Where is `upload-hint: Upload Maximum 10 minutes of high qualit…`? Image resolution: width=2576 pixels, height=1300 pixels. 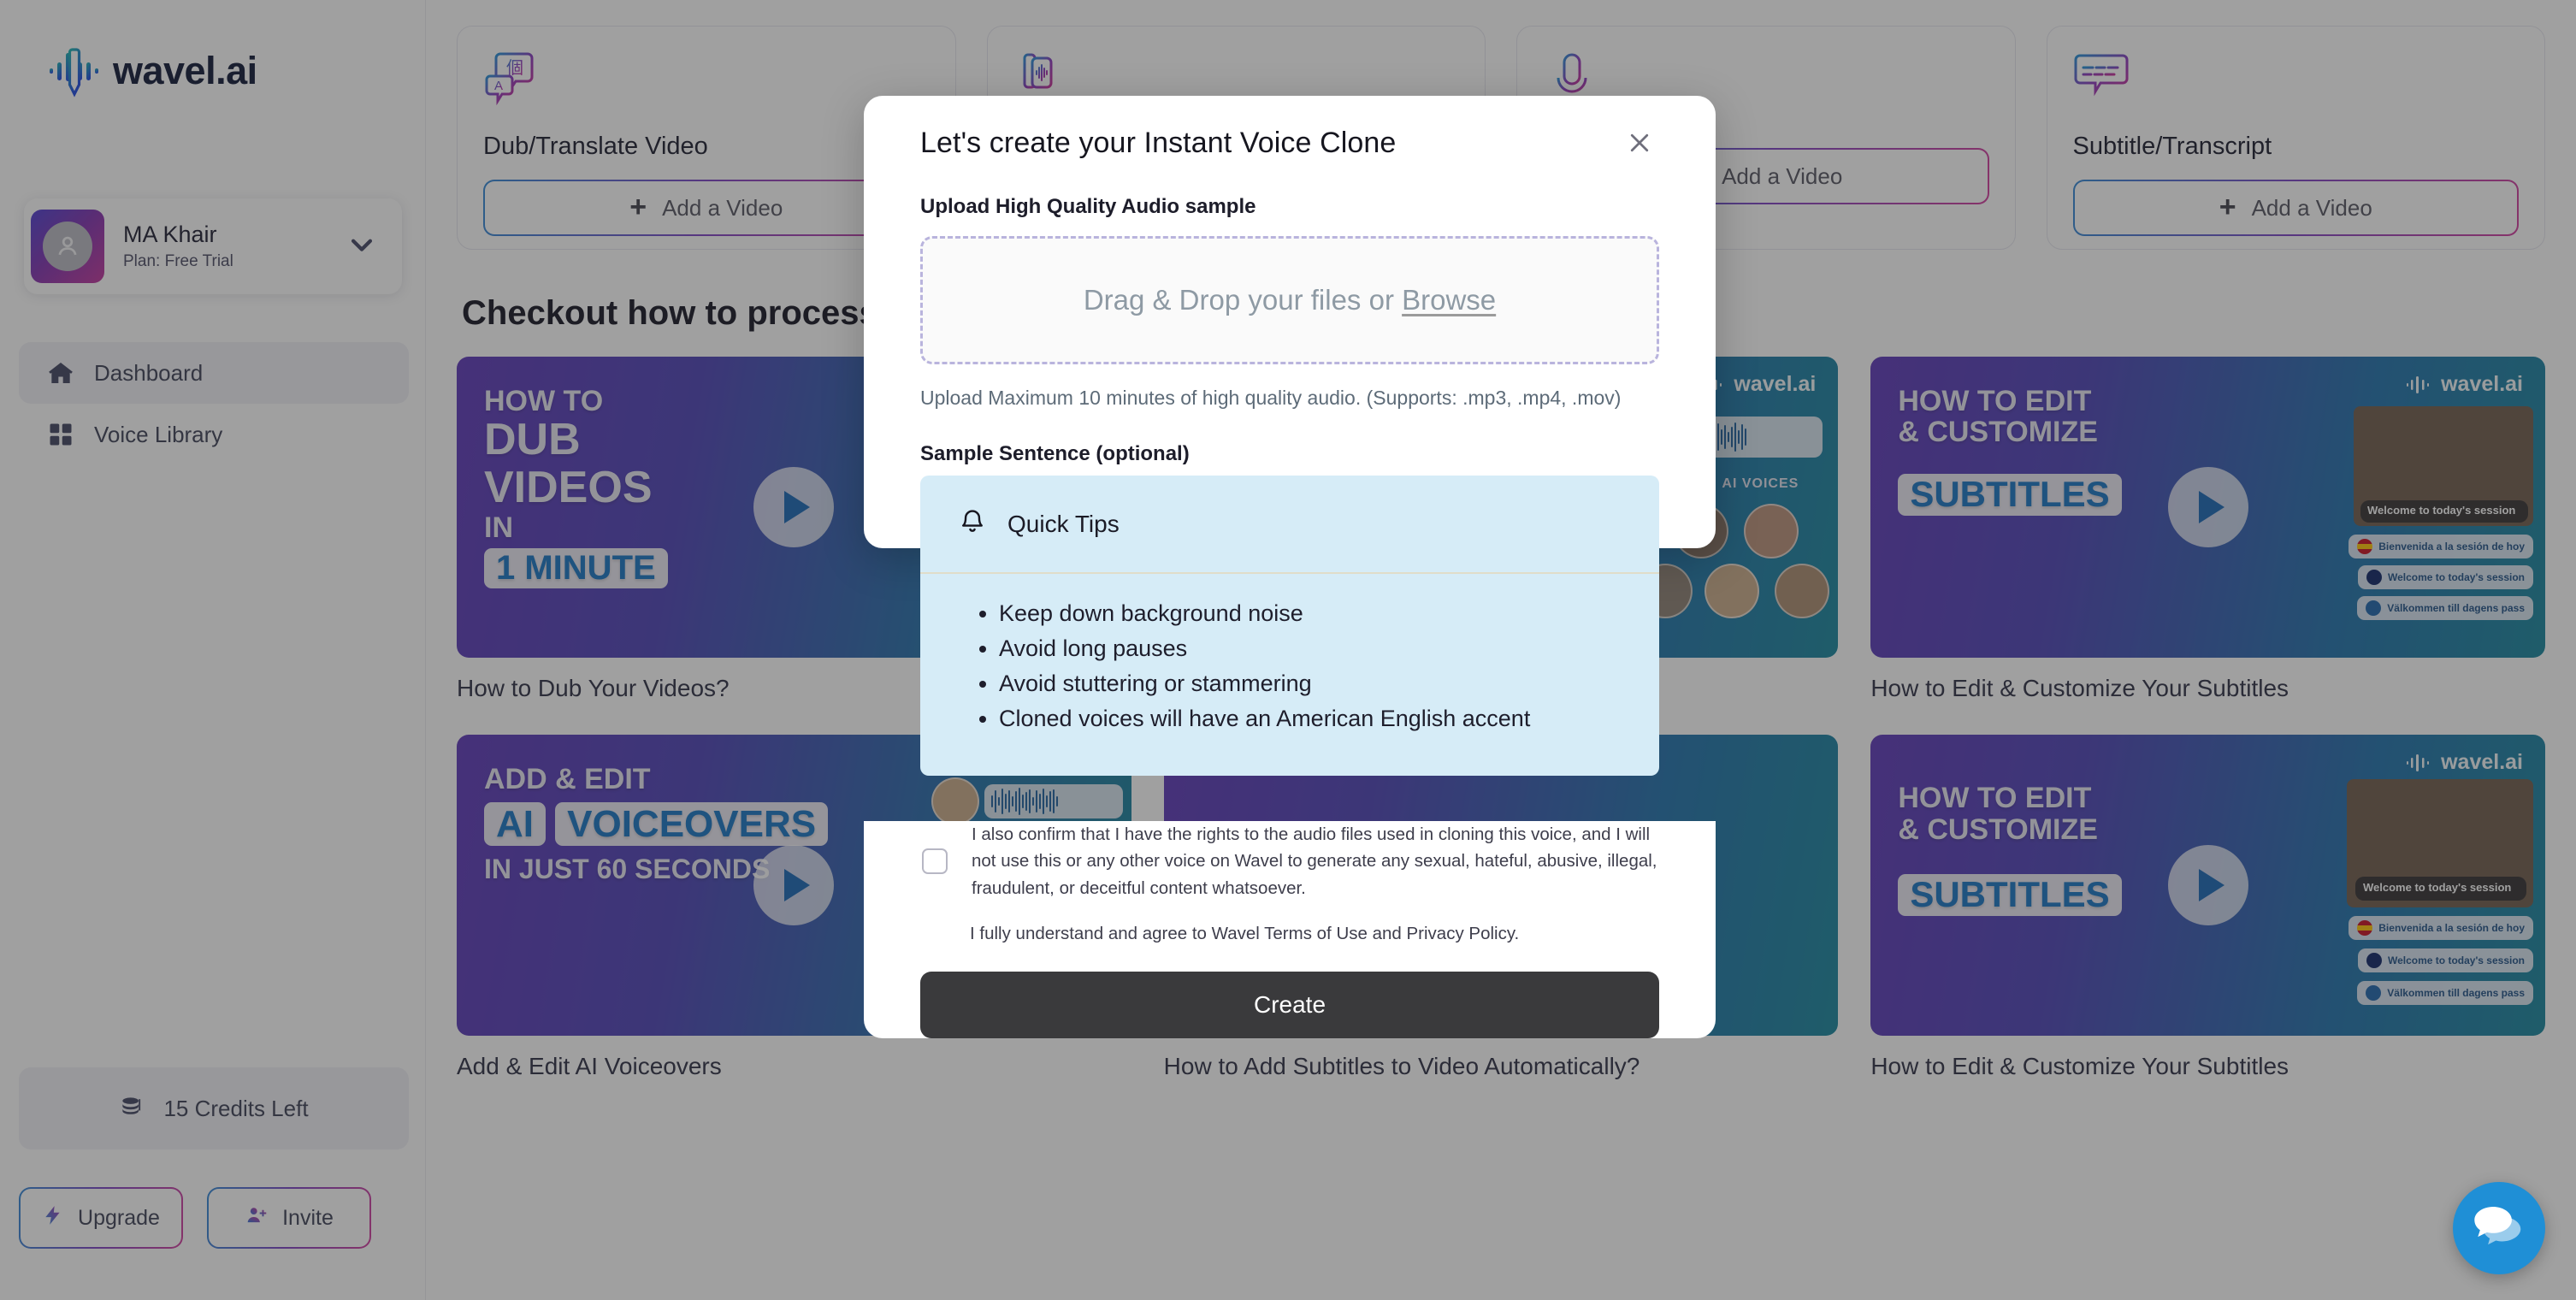 upload-hint: Upload Maximum 10 minutes of high qualit… is located at coordinates (1271, 398).